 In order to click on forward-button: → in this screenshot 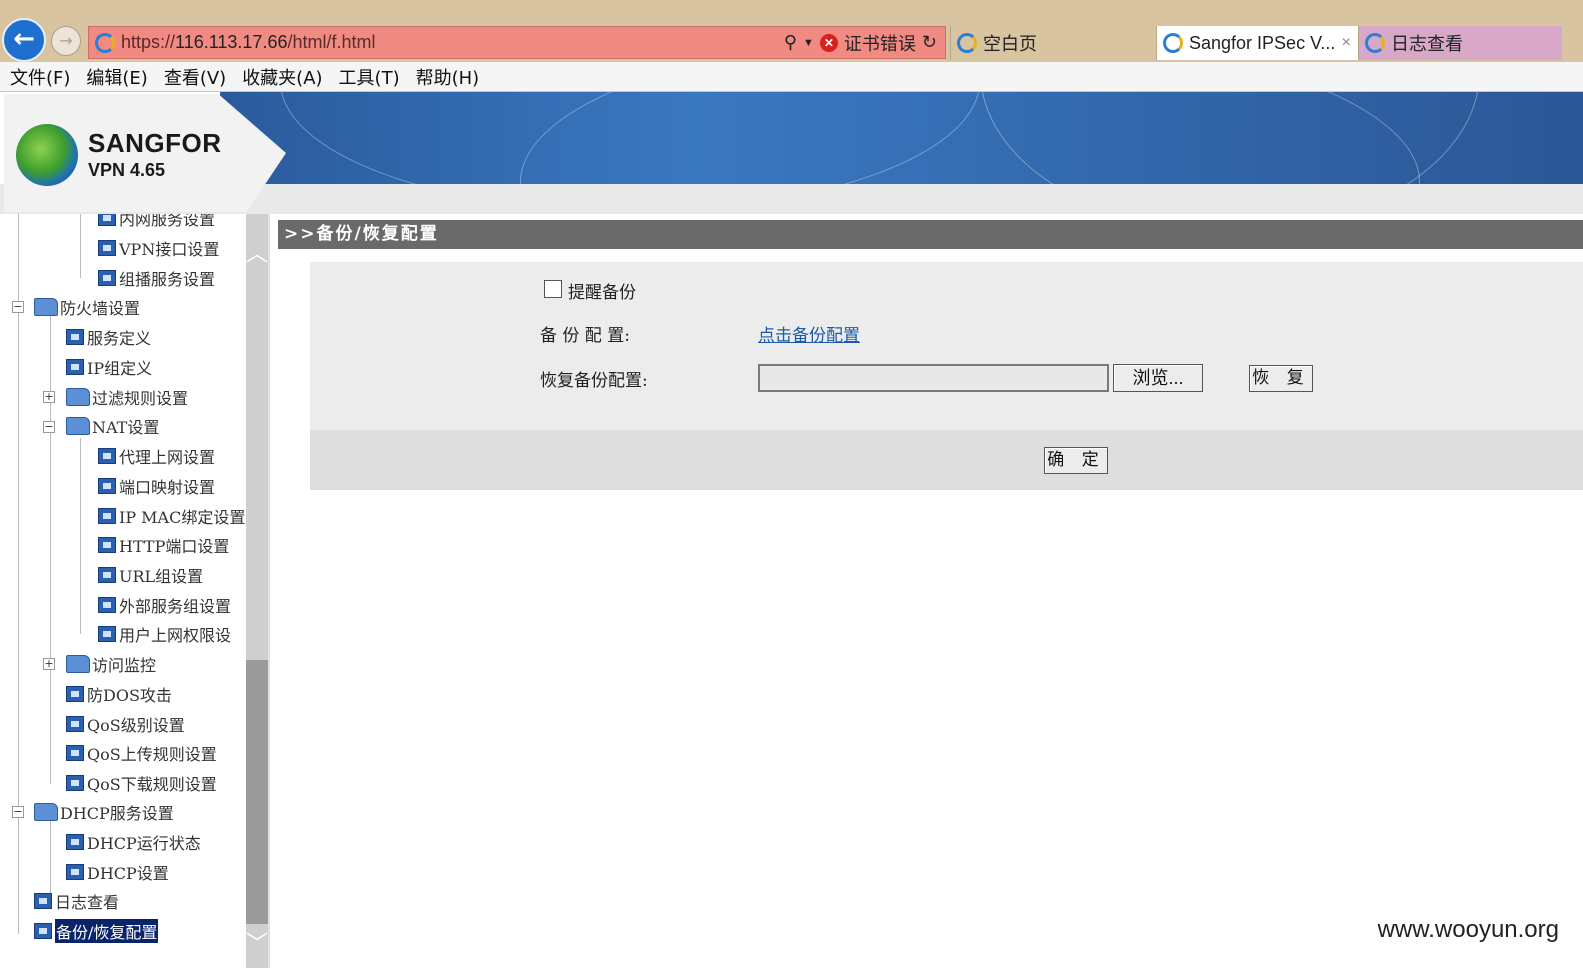, I will do `click(66, 41)`.